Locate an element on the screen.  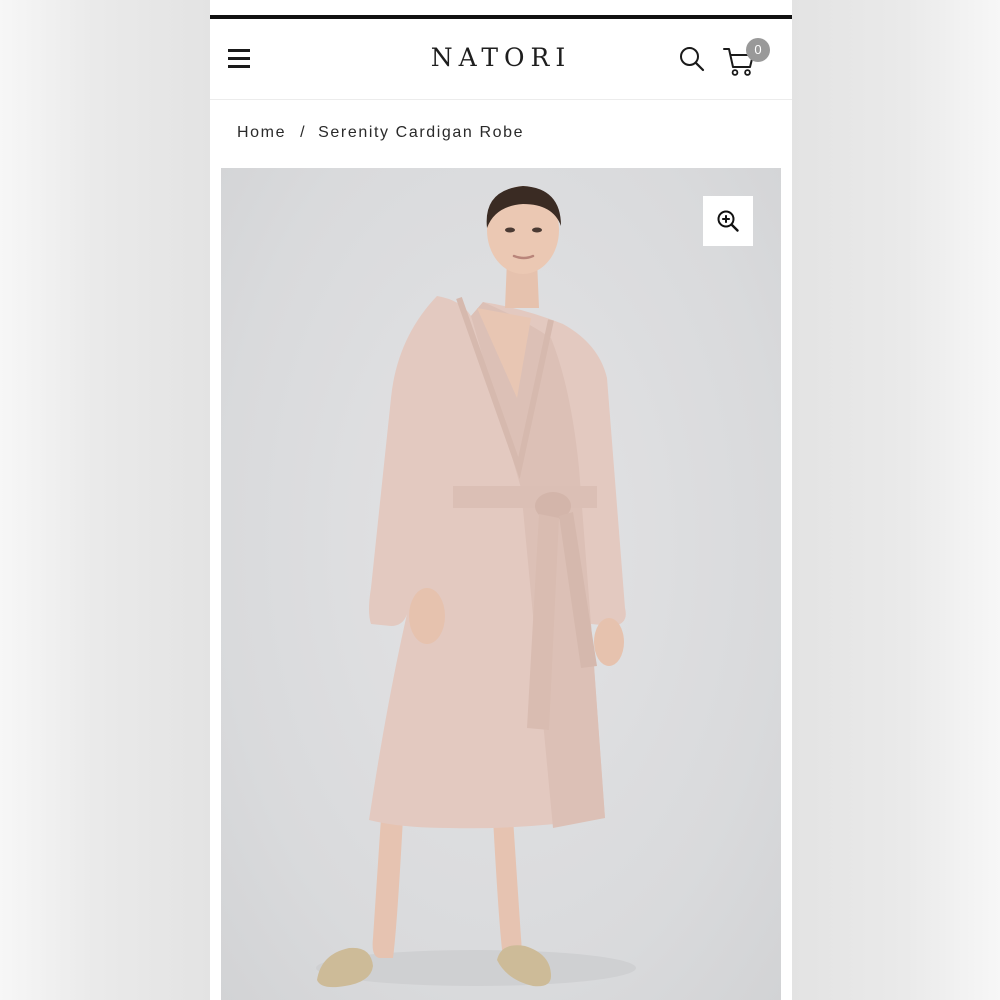
search-icon is located at coordinates (692, 59).